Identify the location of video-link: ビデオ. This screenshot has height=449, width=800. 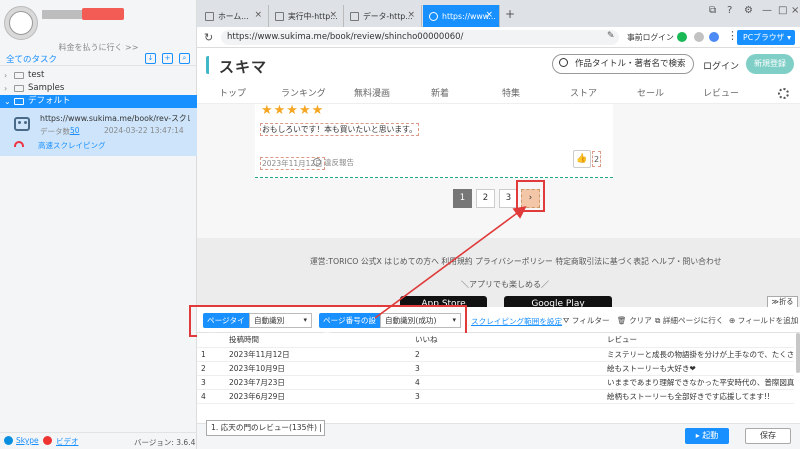
(67, 441).